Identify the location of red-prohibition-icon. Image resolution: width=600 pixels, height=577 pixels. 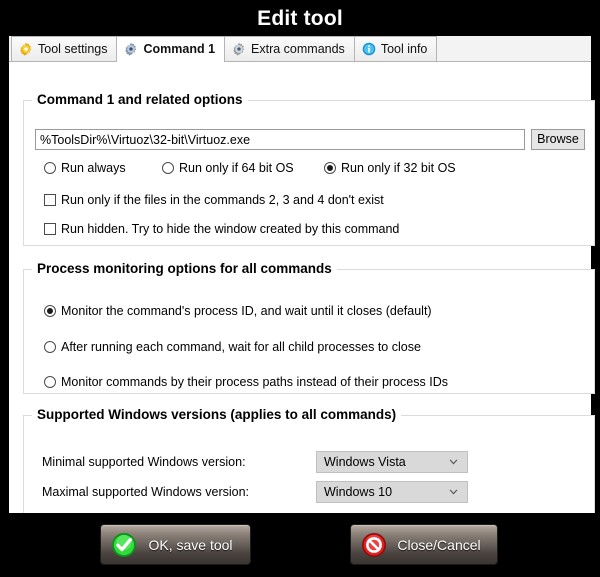
(374, 544).